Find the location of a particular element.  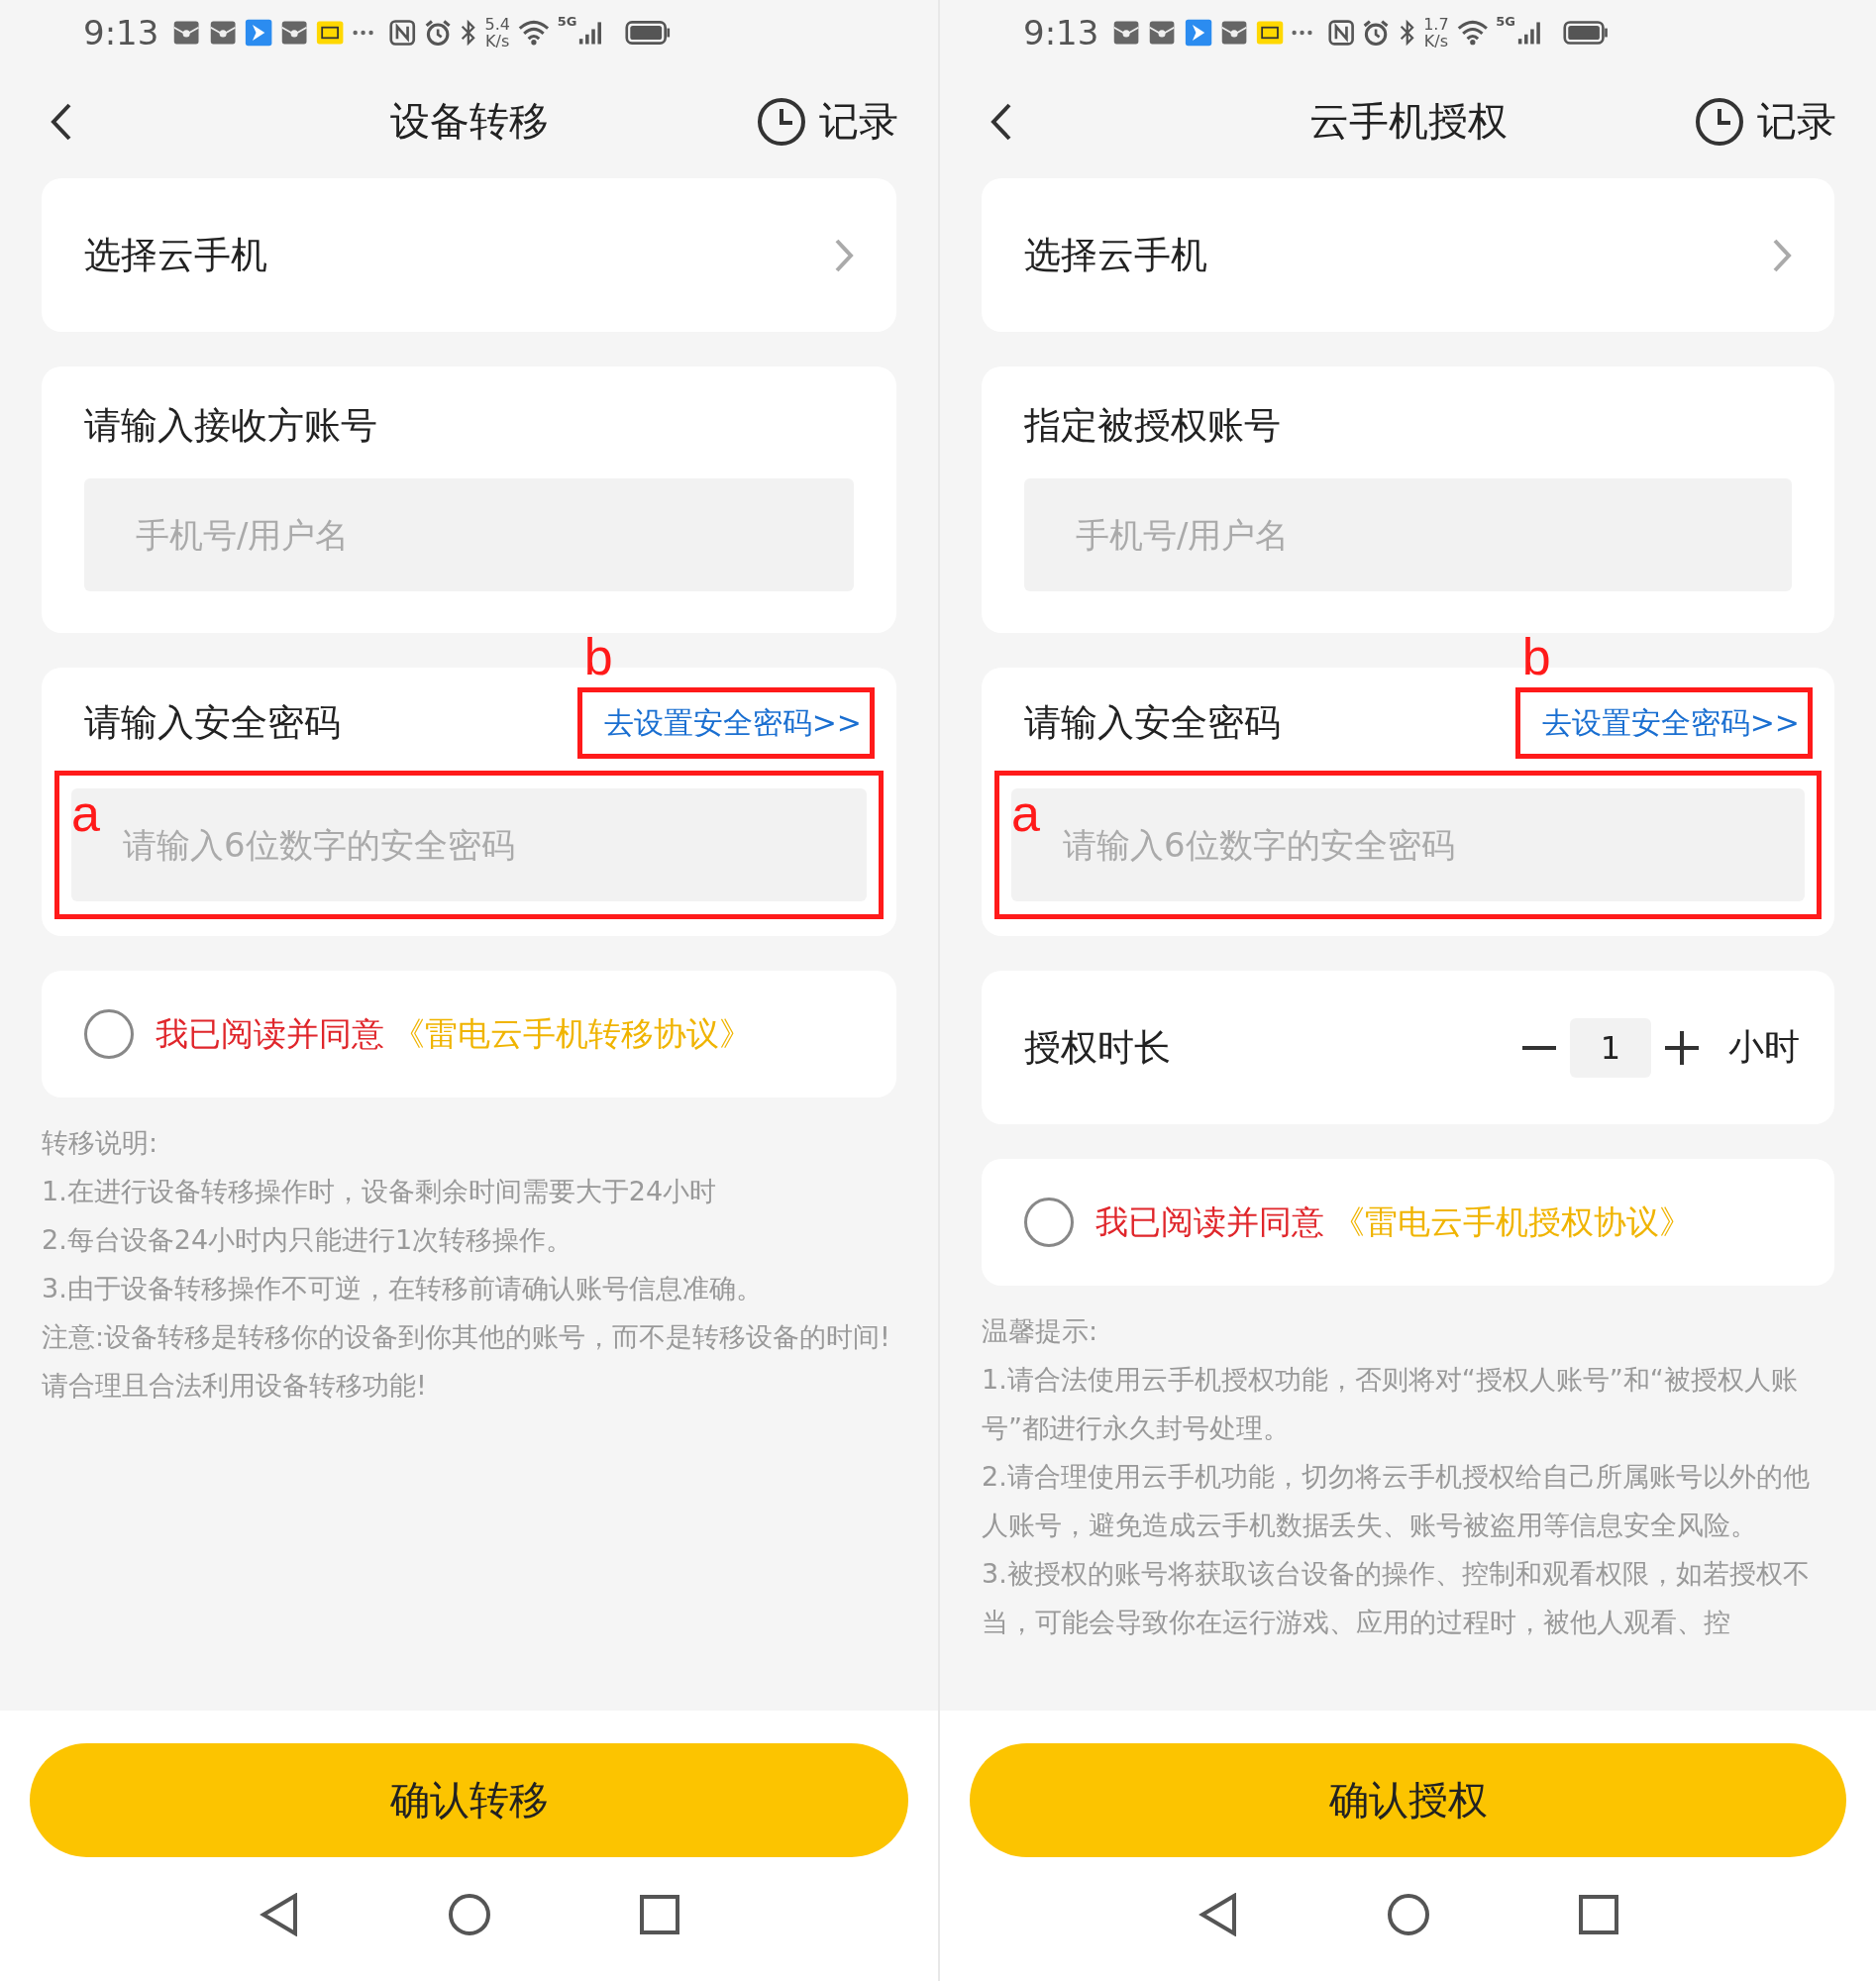

minus-icon is located at coordinates (1539, 1047).